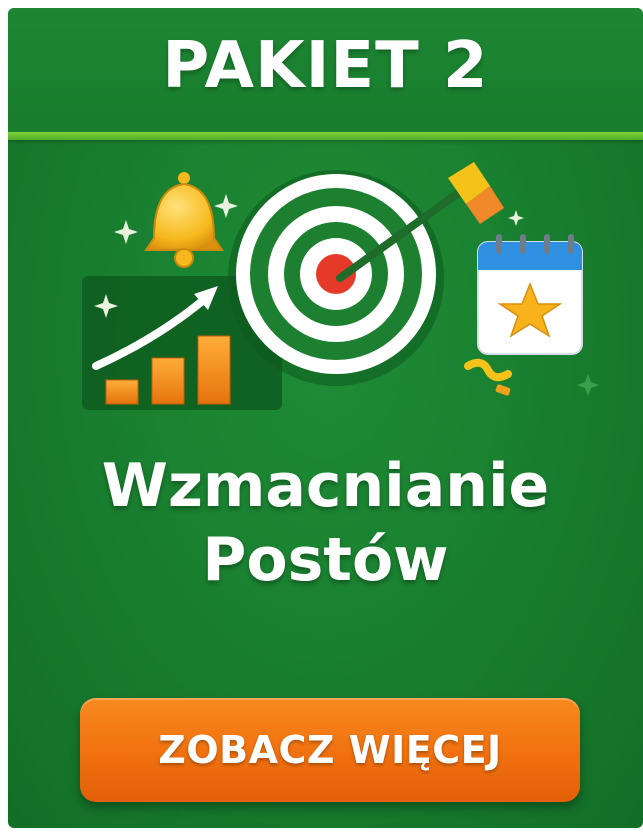 The image size is (643, 832). What do you see at coordinates (488, 377) in the screenshot?
I see `confetti-icon` at bounding box center [488, 377].